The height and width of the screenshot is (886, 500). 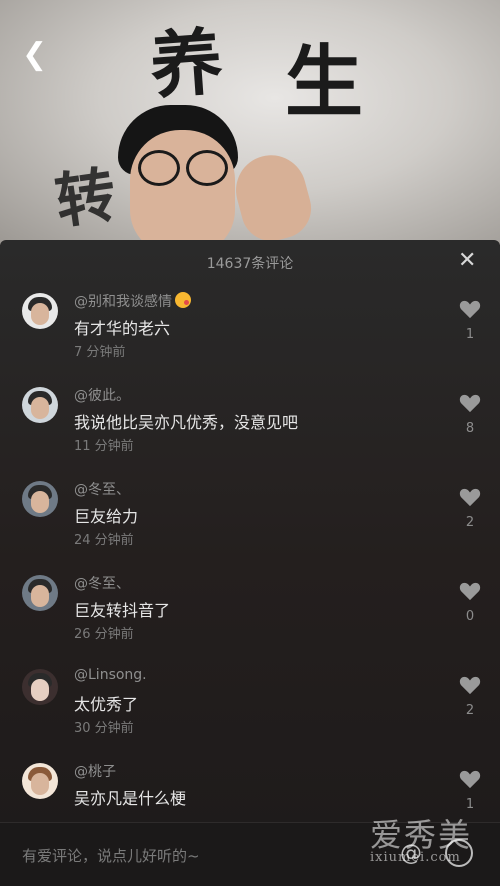 What do you see at coordinates (470, 428) in the screenshot?
I see `like-count: 8` at bounding box center [470, 428].